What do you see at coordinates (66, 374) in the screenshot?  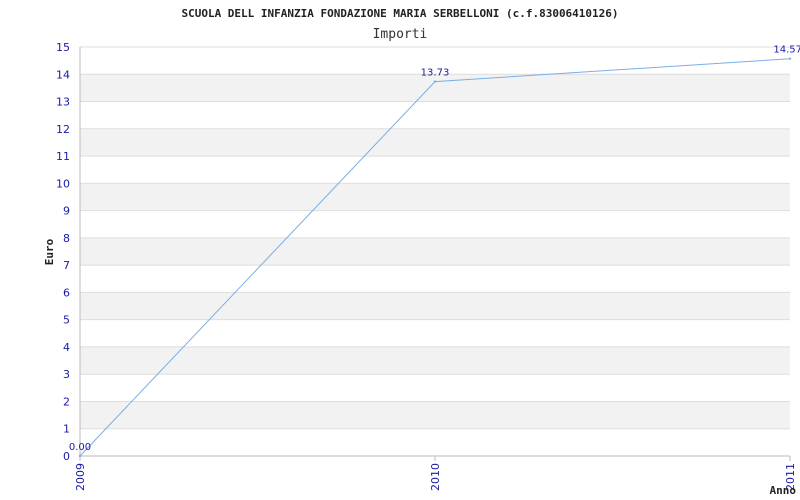 I see `y-tick-label: 3` at bounding box center [66, 374].